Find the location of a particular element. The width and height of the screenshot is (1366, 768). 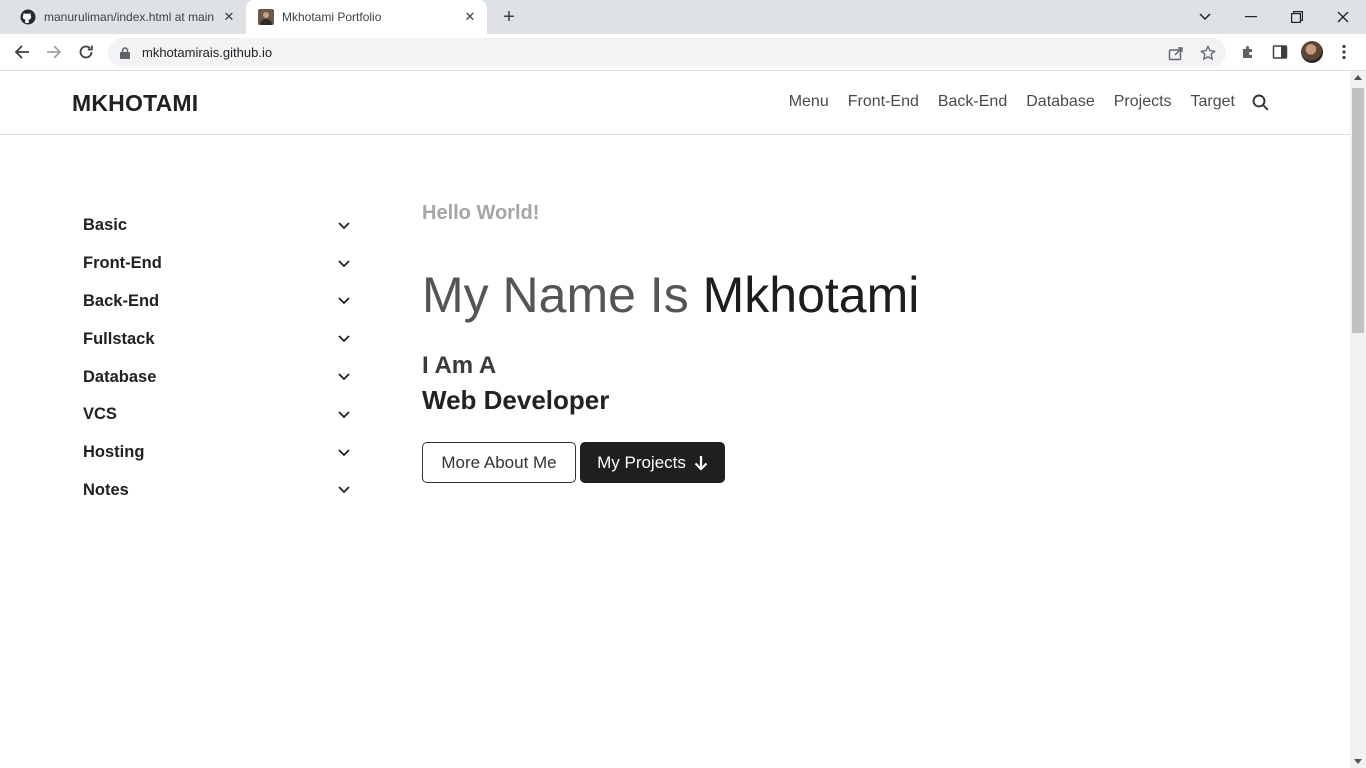

sidebar-item-database: Database is located at coordinates (218, 377).